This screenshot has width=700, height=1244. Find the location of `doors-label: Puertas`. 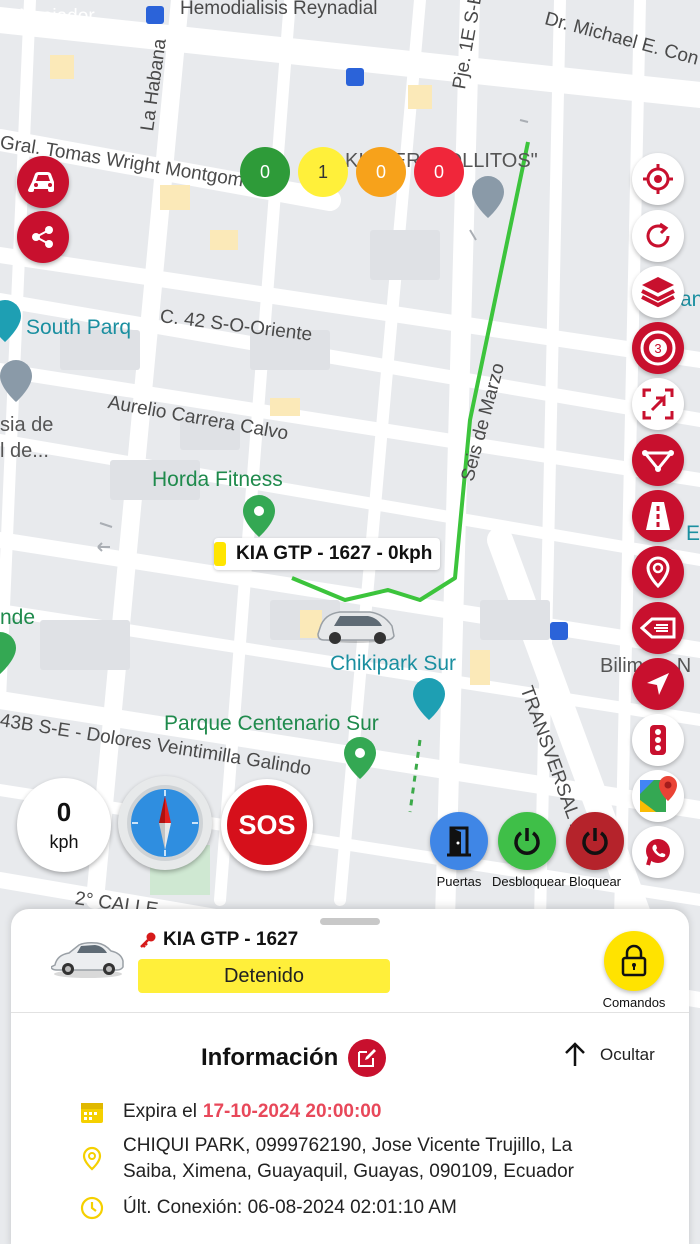

doors-label: Puertas is located at coordinates (459, 881).